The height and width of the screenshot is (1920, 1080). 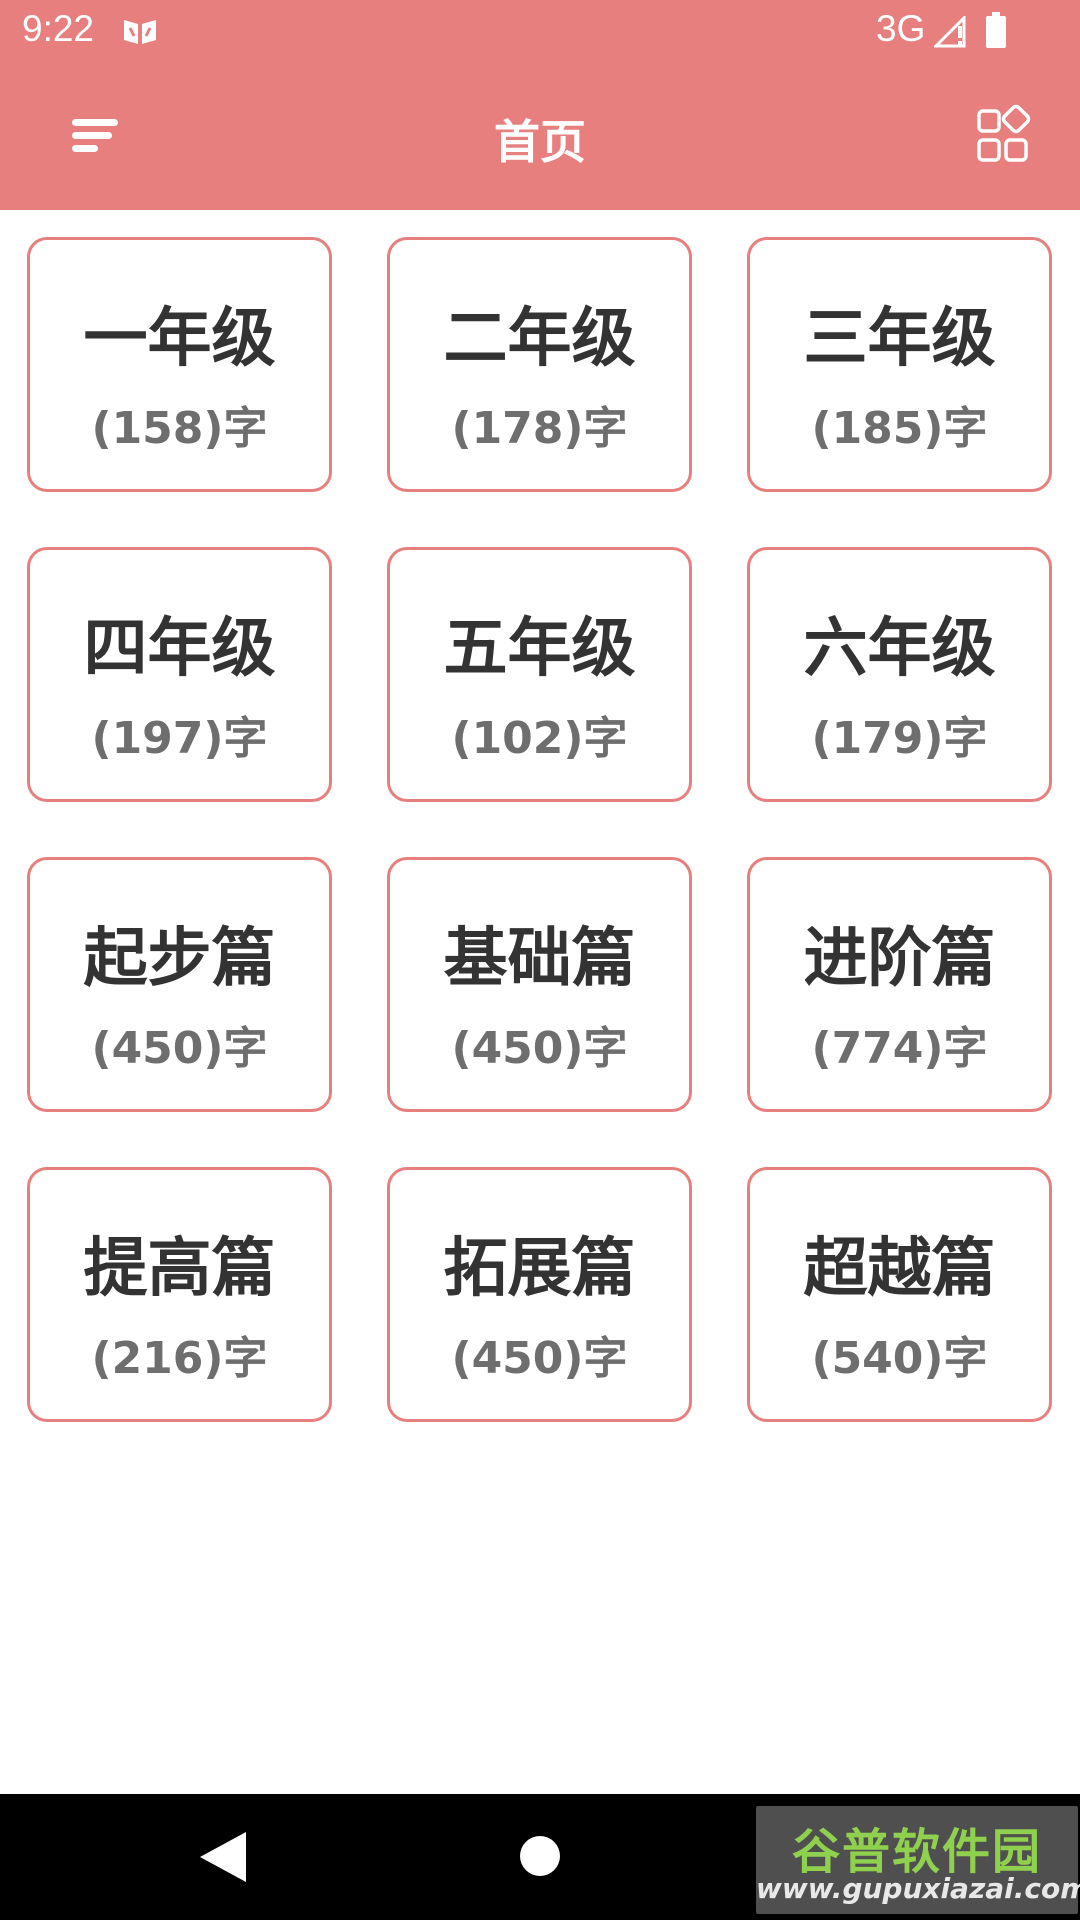 I want to click on grade-card-11: 拓展篇 (450)字, so click(x=539, y=1294).